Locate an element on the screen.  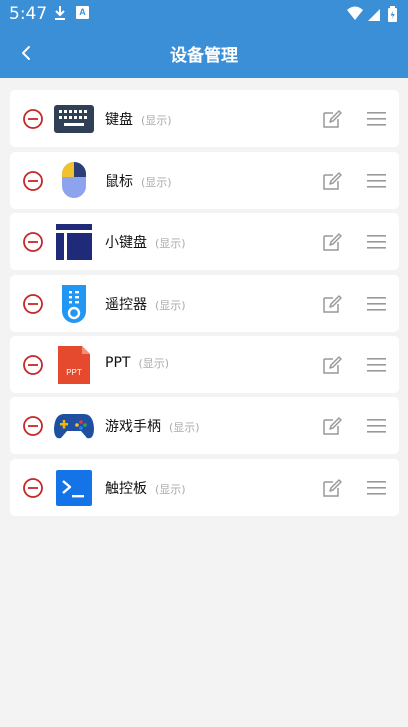
status-right-icons is located at coordinates (372, 14).